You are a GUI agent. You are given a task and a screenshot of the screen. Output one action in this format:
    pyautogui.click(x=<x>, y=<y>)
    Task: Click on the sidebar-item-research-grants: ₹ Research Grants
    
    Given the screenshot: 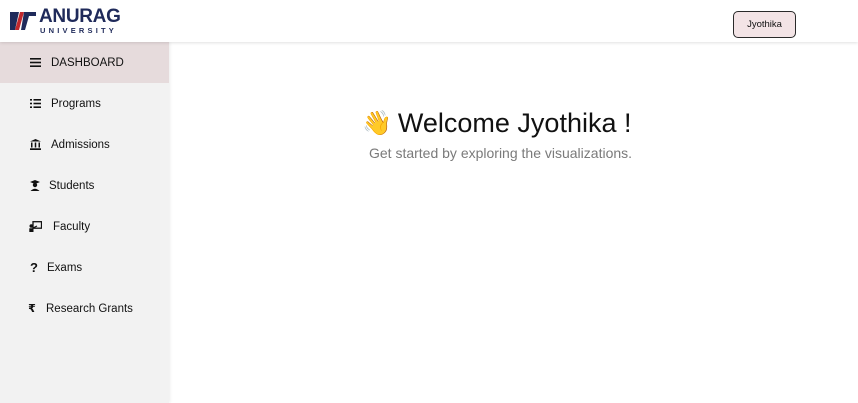 What is the action you would take?
    pyautogui.click(x=84, y=308)
    